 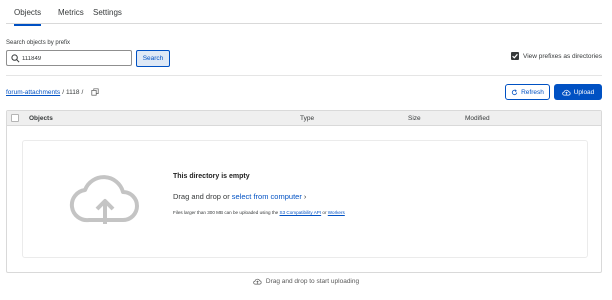 I want to click on search-input, so click(x=74, y=58).